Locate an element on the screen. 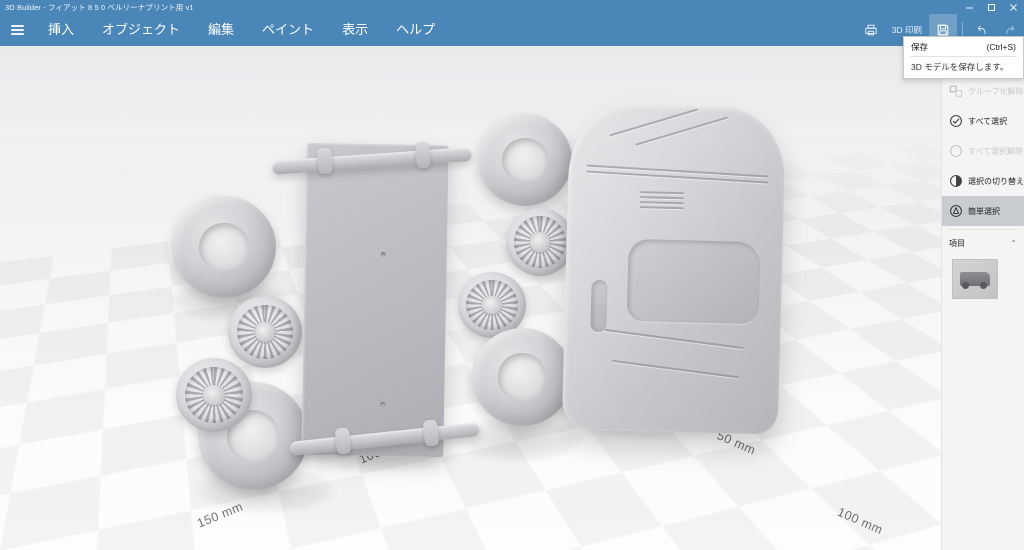 Image resolution: width=1024 pixels, height=550 pixels. toggle-selection-icon is located at coordinates (956, 181).